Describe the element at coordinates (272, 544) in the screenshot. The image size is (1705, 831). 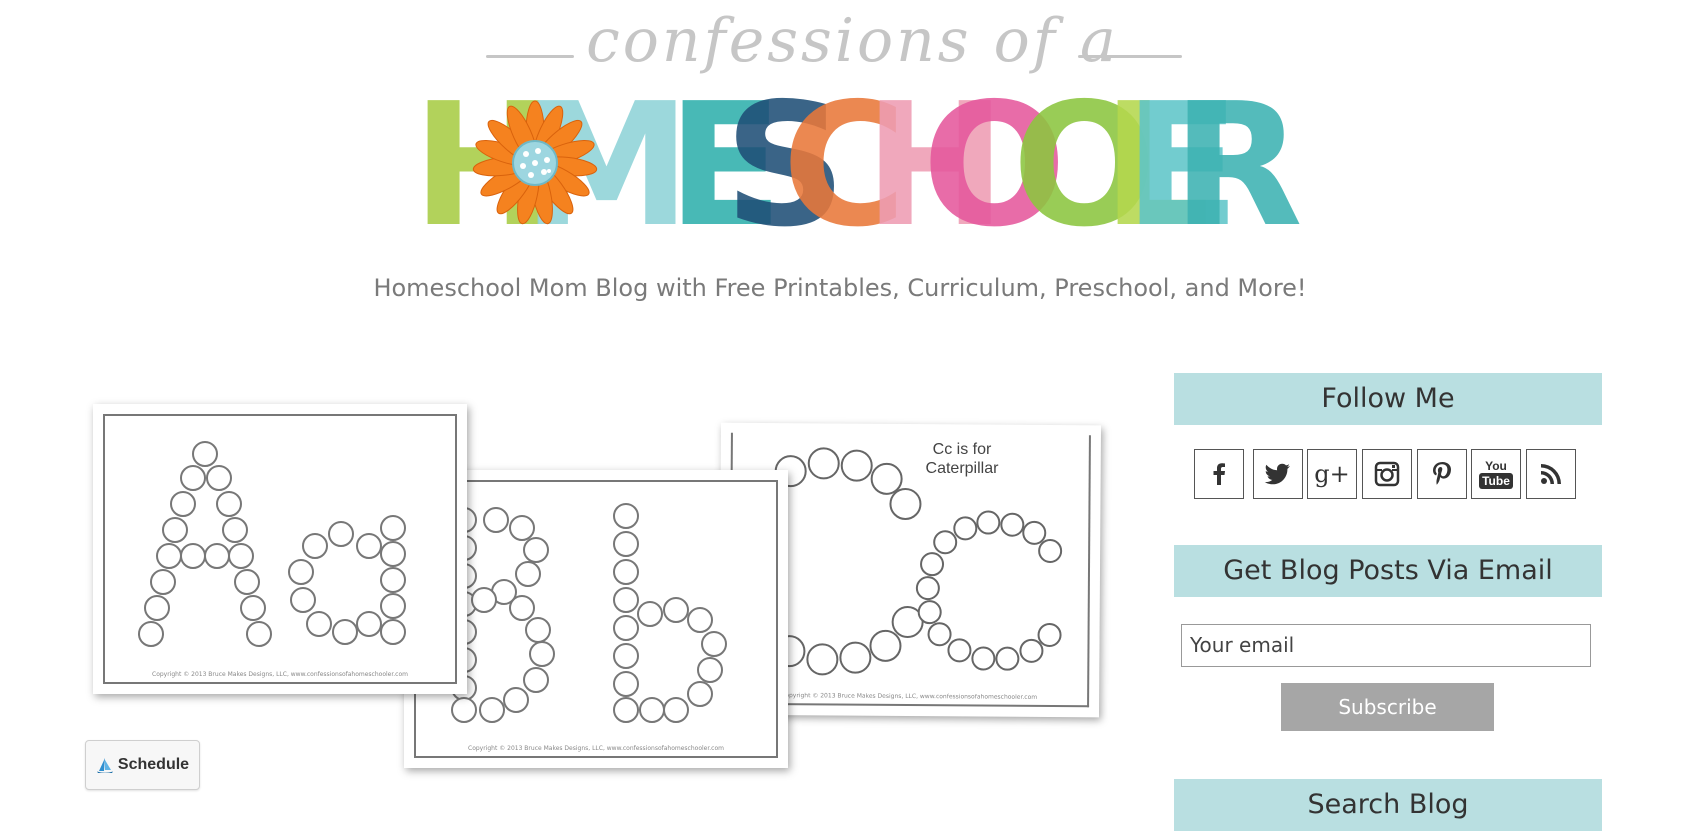
I see `letter-a-dots` at that location.